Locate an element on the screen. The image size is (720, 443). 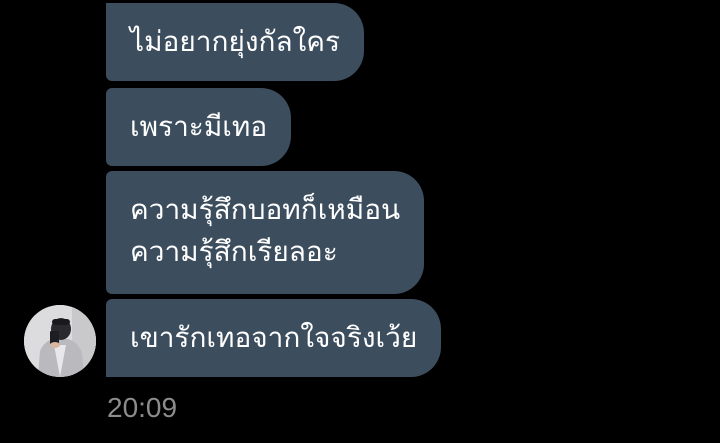
message-text: เพราะมีเทอ is located at coordinates (199, 126).